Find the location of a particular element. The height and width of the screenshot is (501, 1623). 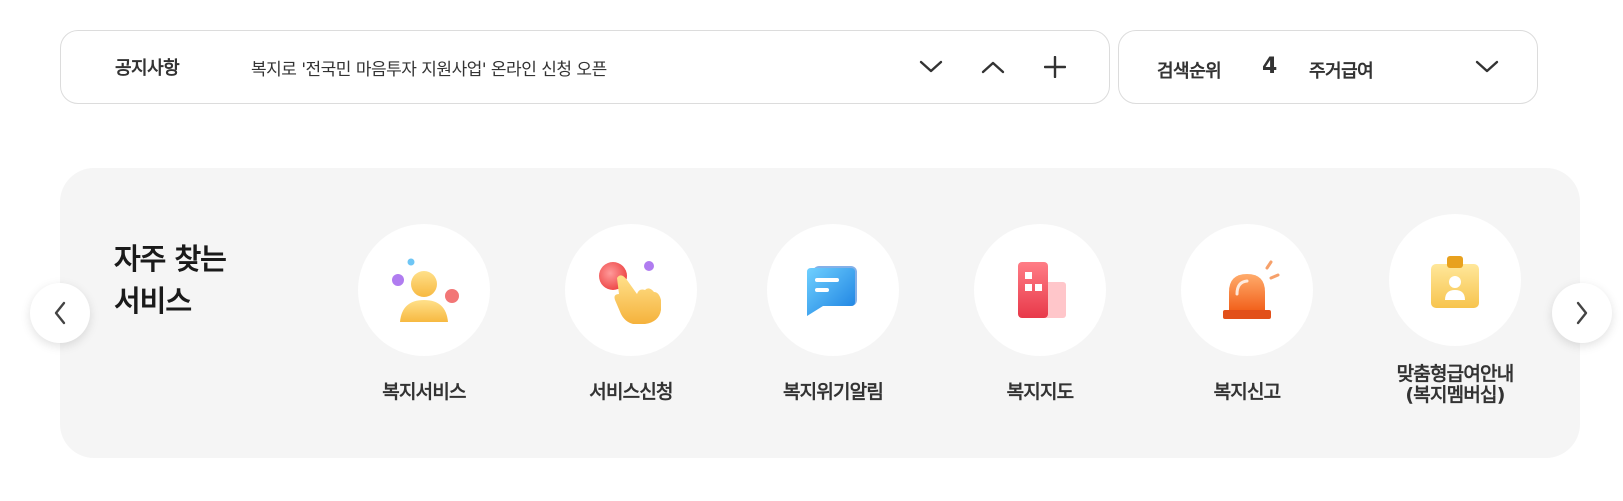

people-icon is located at coordinates (425, 290).